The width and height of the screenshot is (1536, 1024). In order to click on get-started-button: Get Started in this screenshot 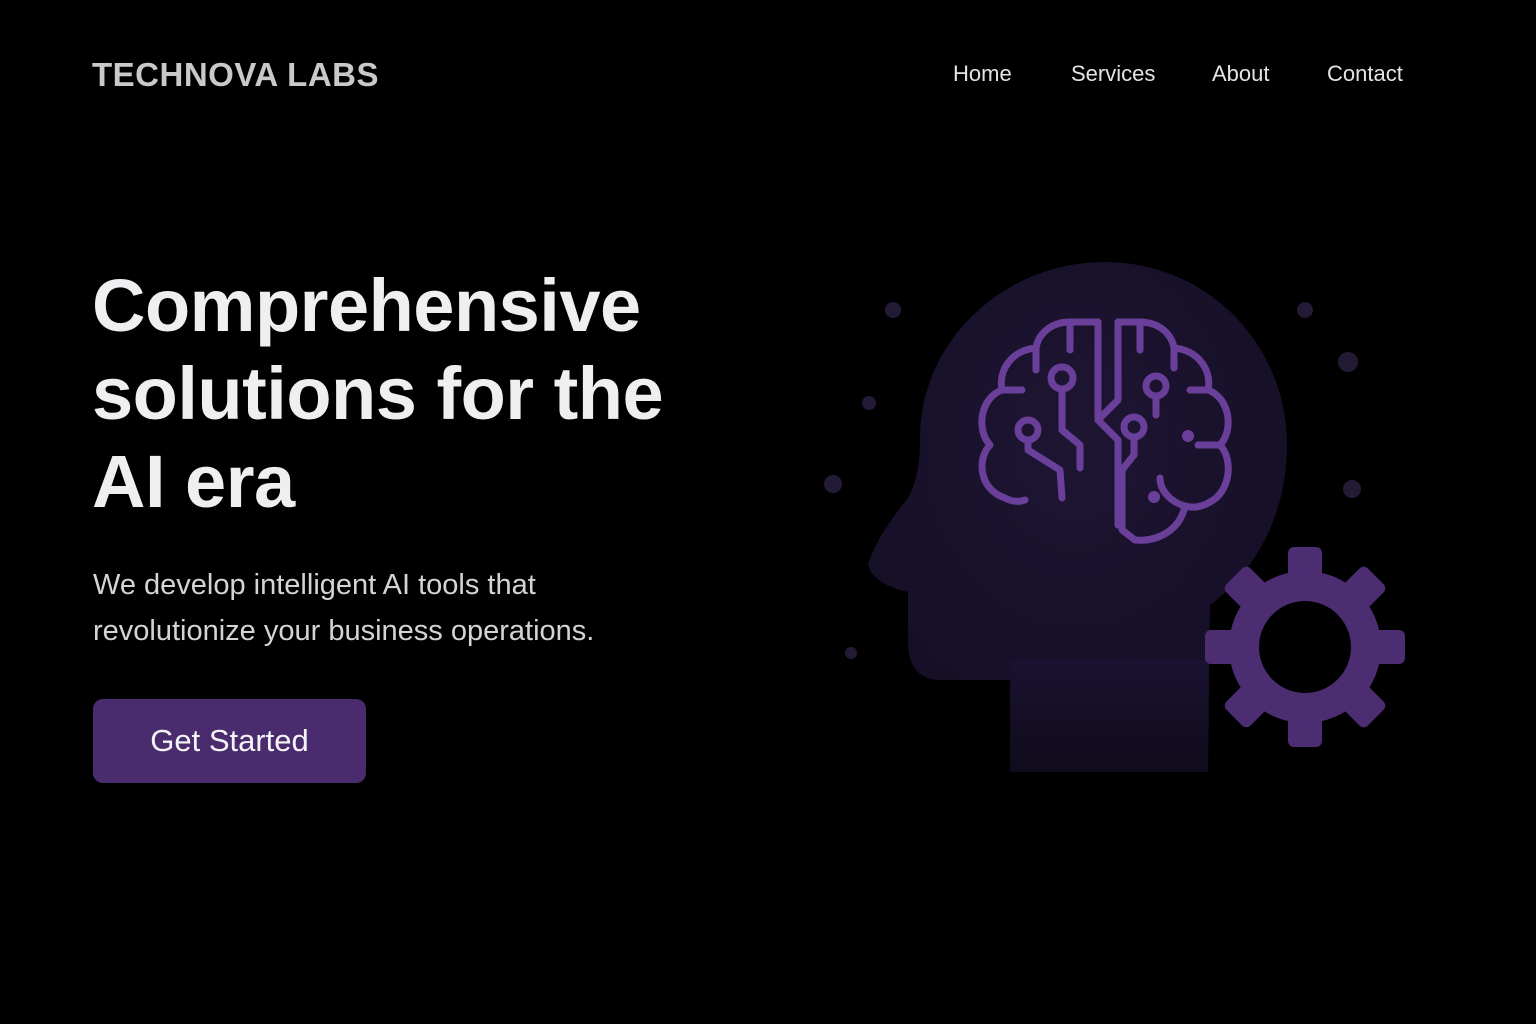, I will do `click(229, 741)`.